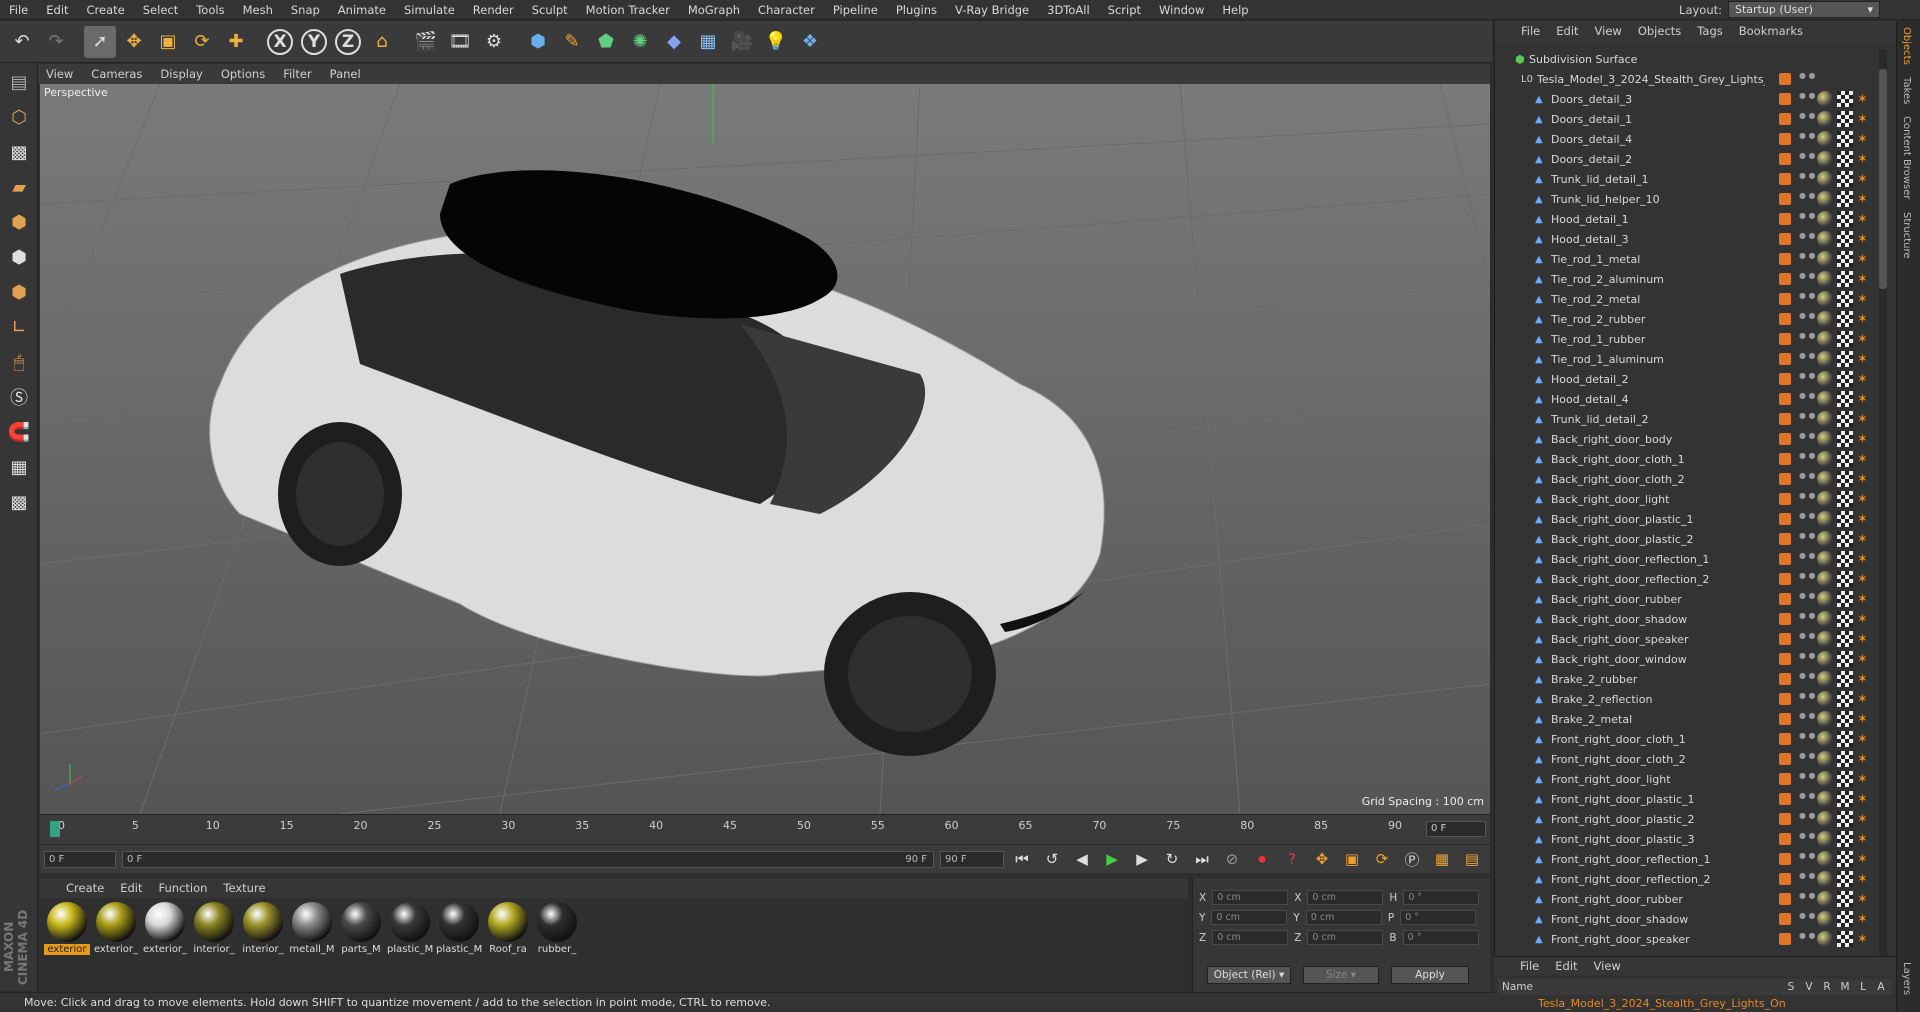 The width and height of the screenshot is (1920, 1012). I want to click on object-row: ▲ Brake_2_metal ● ● ✶, so click(1691, 719).